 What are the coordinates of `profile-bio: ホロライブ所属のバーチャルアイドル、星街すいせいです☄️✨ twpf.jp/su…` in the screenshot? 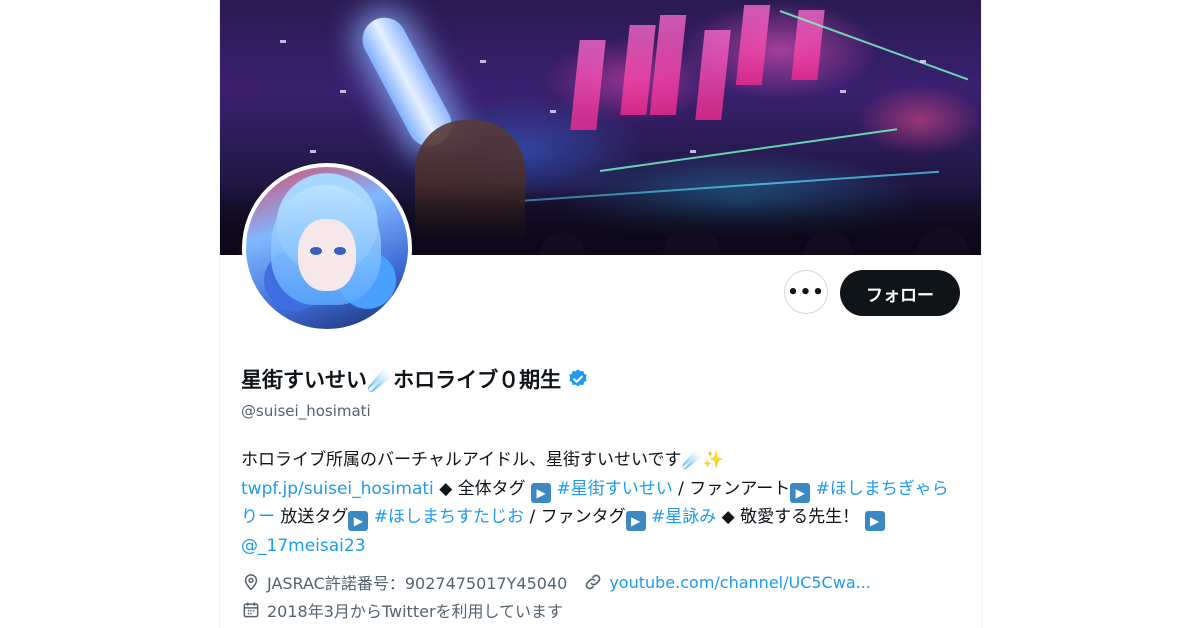 It's located at (601, 503).